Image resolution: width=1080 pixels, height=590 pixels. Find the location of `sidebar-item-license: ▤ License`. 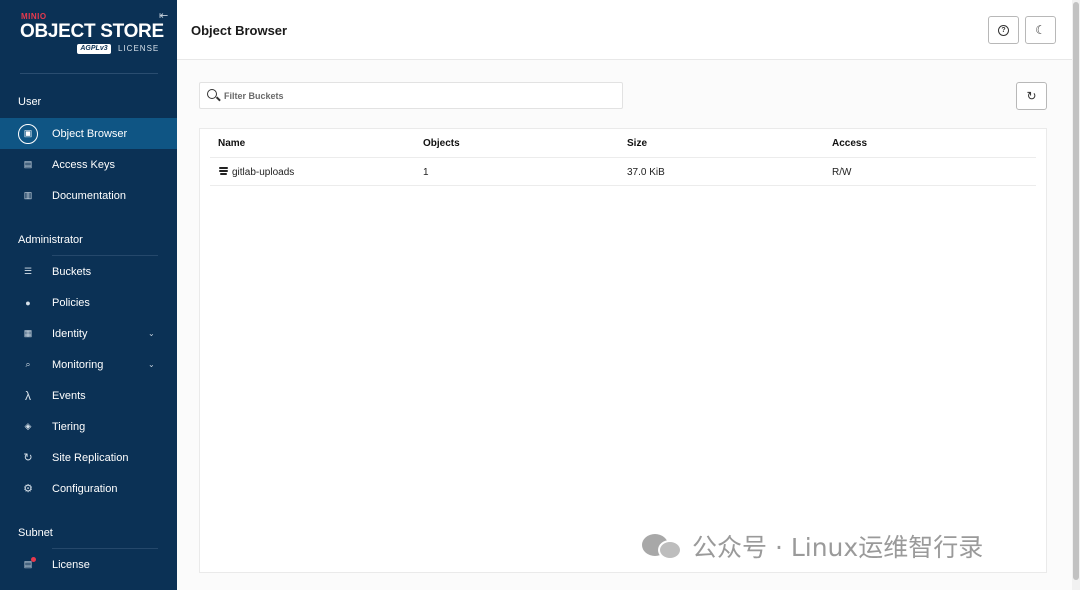

sidebar-item-license: ▤ License is located at coordinates (88, 564).